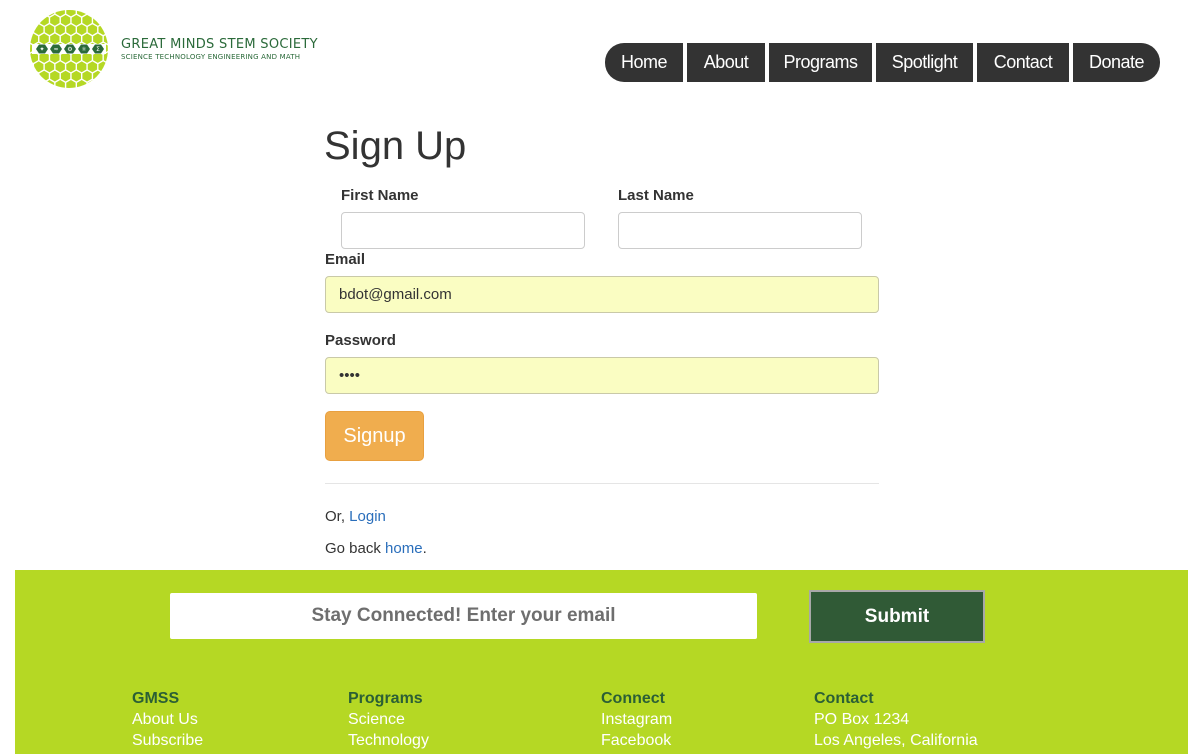  What do you see at coordinates (360, 340) in the screenshot?
I see `password-label: Password` at bounding box center [360, 340].